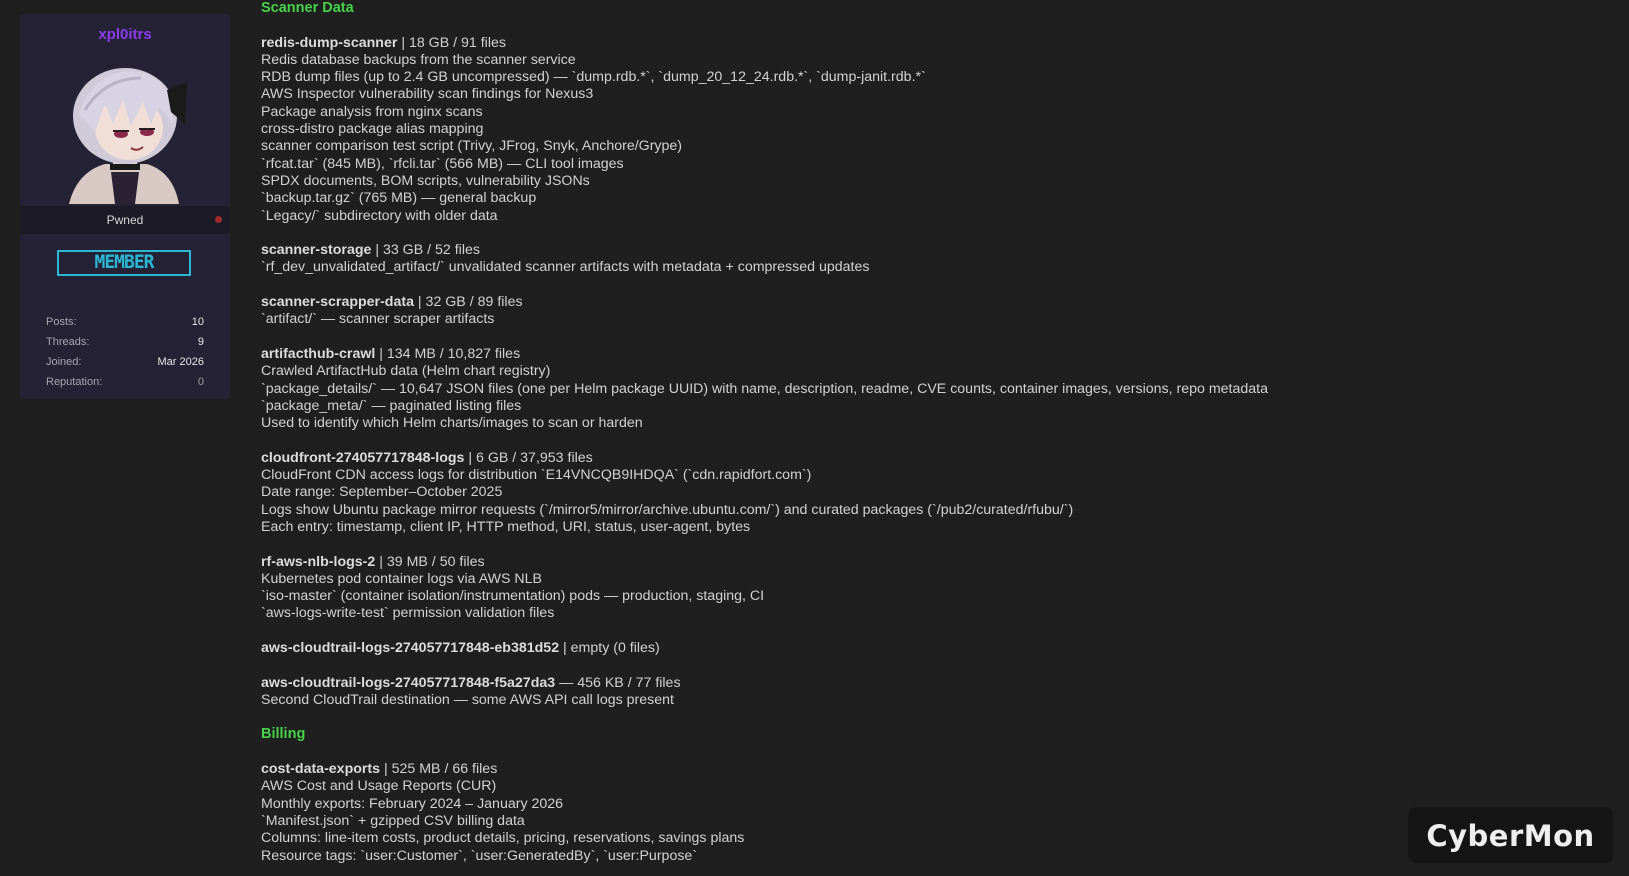 The width and height of the screenshot is (1629, 876). What do you see at coordinates (926, 43) in the screenshot?
I see `bucket-title: redis-dump-scanner | 18 GB / 91 files` at bounding box center [926, 43].